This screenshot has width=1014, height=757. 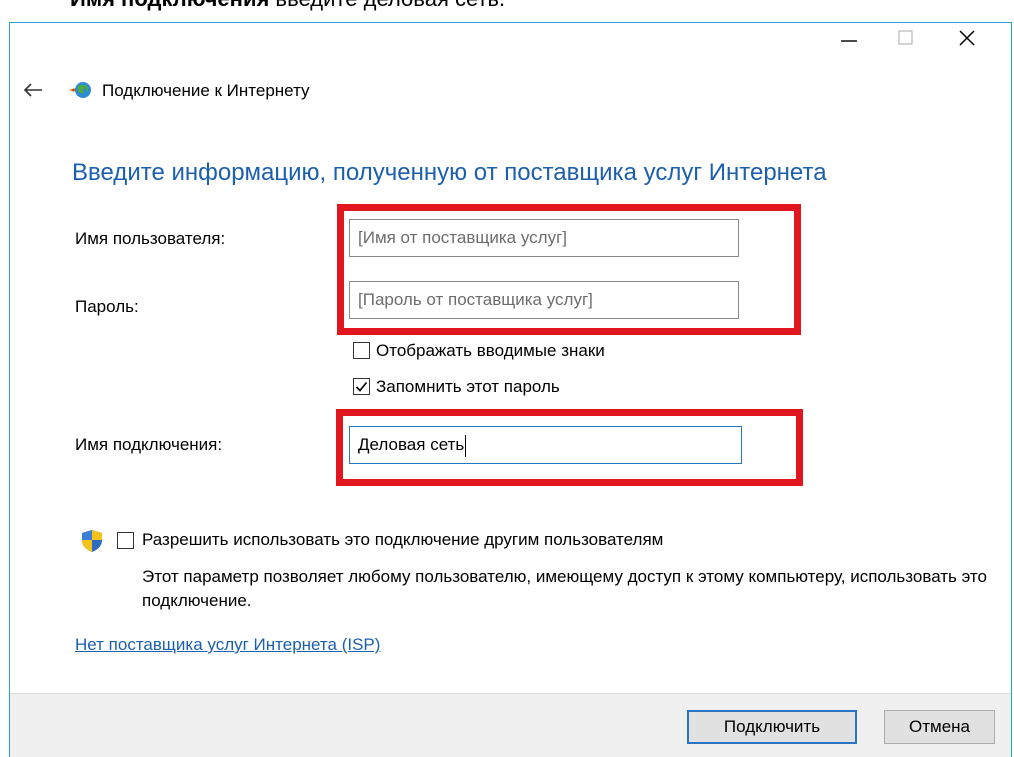 What do you see at coordinates (149, 444) in the screenshot?
I see `connection-name-label: Имя подключения:` at bounding box center [149, 444].